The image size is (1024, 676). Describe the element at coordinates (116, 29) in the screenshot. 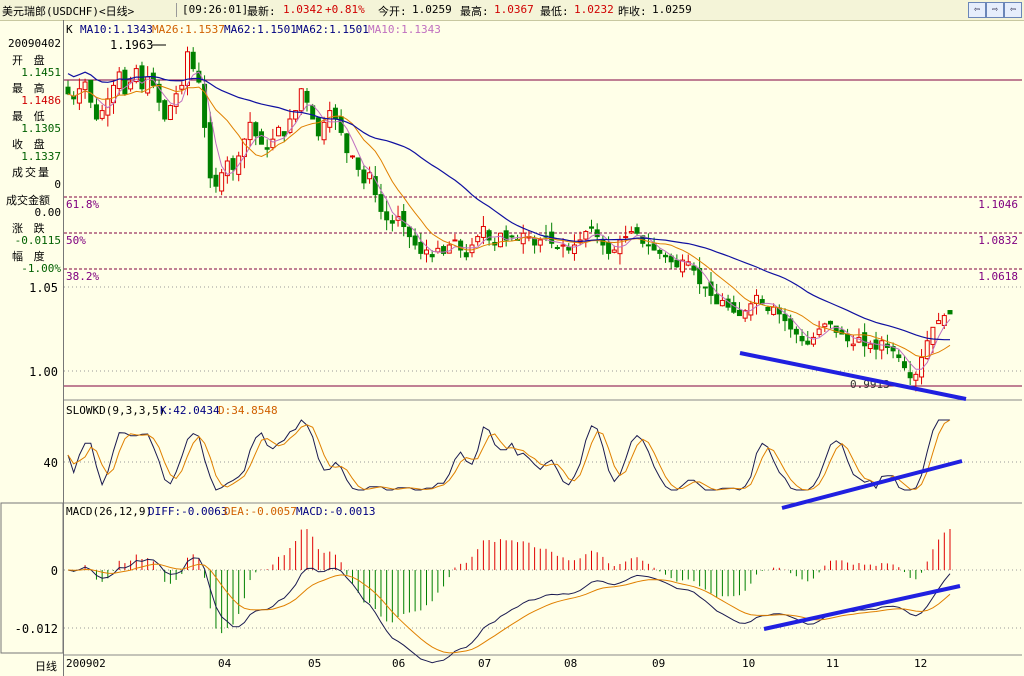

I see `ma10-legend: MA10:1.1343` at that location.